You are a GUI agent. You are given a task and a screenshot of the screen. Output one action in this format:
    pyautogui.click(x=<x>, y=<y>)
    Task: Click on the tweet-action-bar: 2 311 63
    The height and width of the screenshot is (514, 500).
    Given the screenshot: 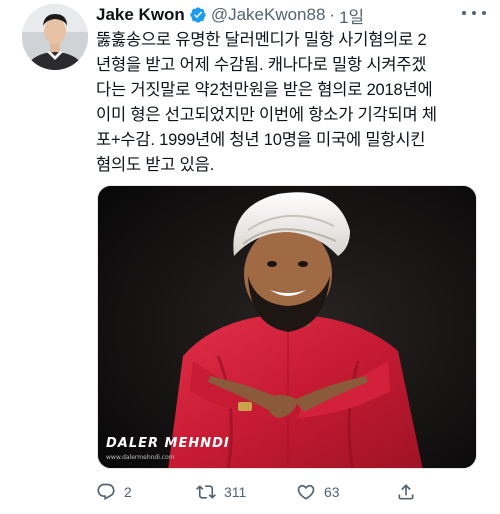 What is the action you would take?
    pyautogui.click(x=261, y=492)
    